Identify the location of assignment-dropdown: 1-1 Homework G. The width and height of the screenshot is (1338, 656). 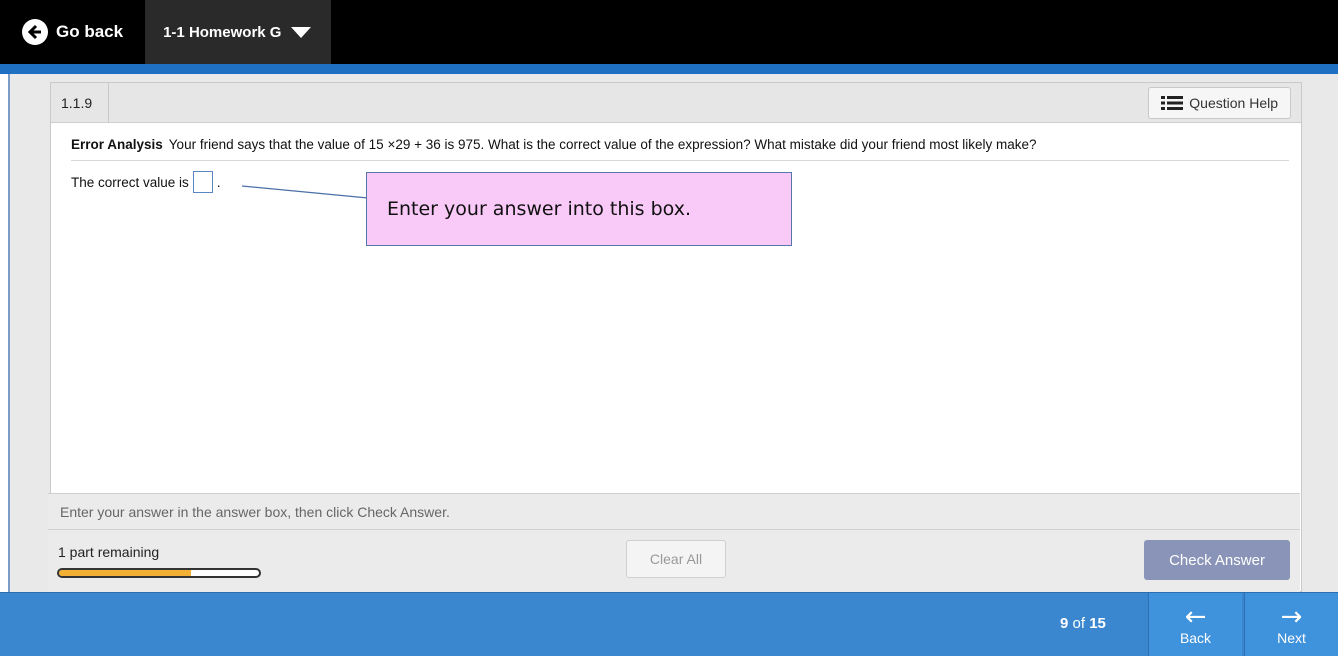
(238, 32).